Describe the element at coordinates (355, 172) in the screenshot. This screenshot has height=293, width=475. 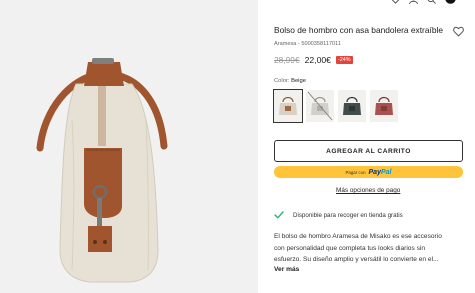
I see `paypal-prefix: Pagar con` at that location.